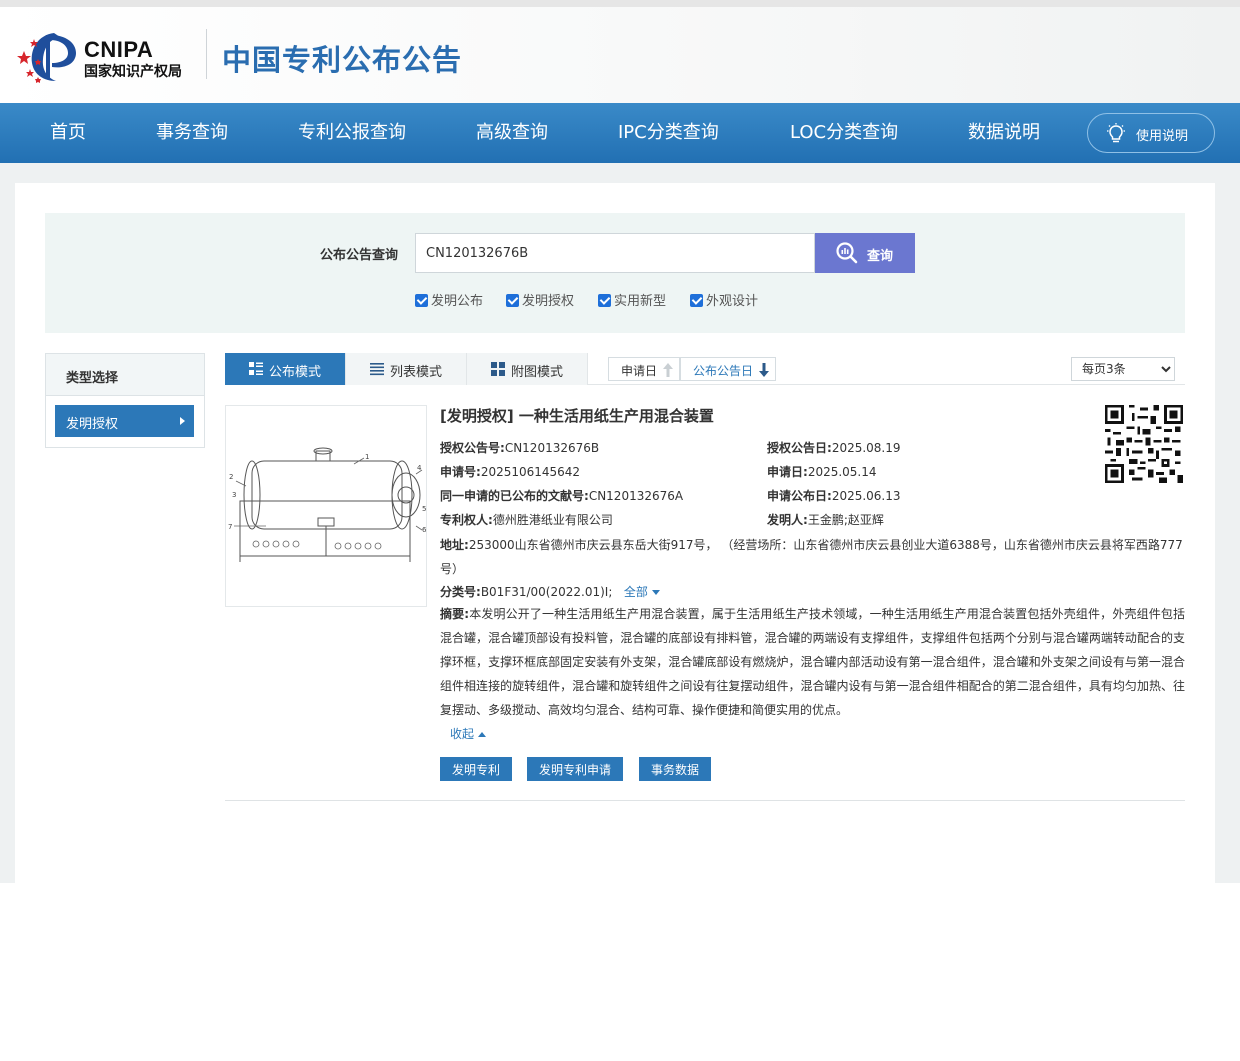 This screenshot has height=1061, width=1240. I want to click on result-title: [发明授权] 一种生活用纸生产用混合装置, so click(577, 415).